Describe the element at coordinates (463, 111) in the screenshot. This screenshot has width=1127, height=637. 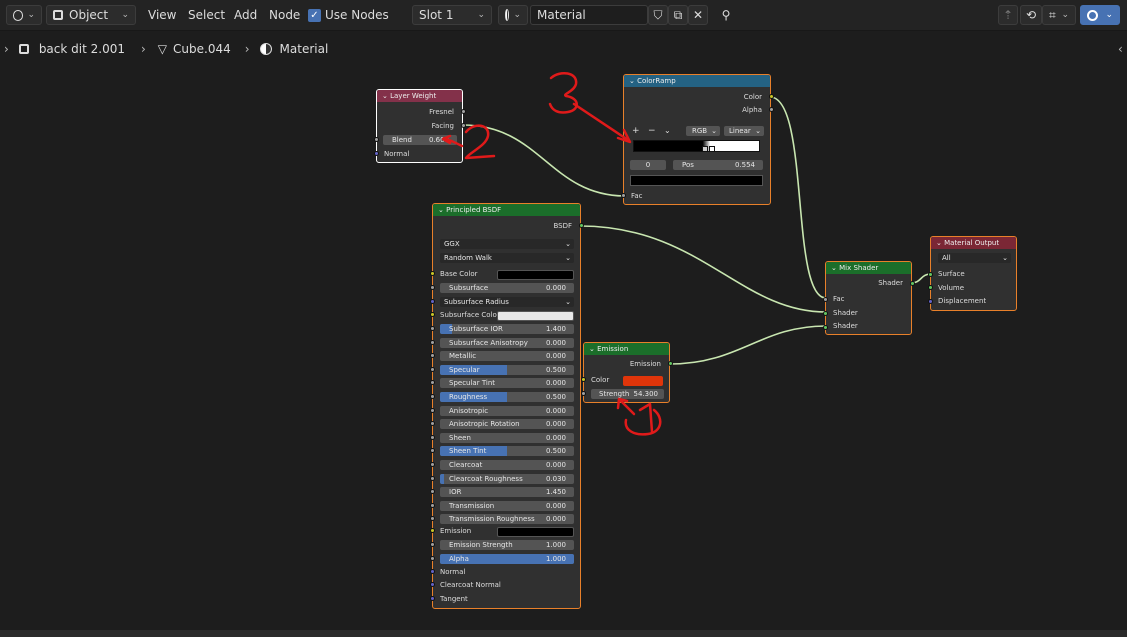
I see `fresnel-socket` at that location.